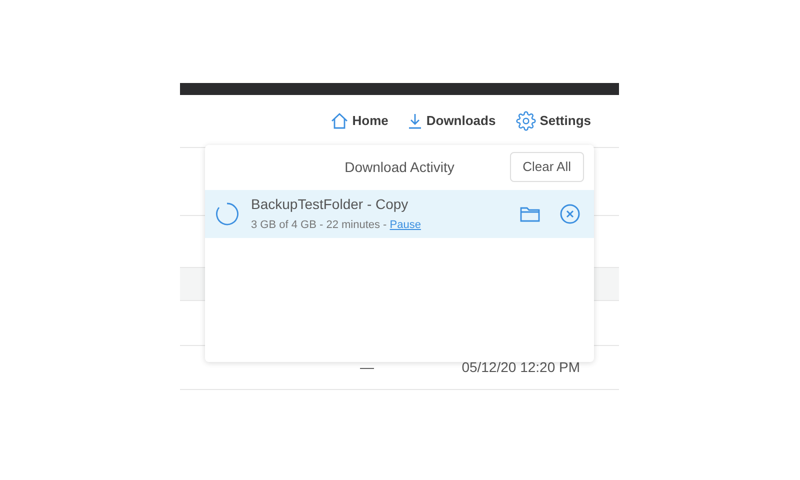  Describe the element at coordinates (336, 226) in the screenshot. I see `progress-text: 3 GB of 4 GB - 22 minutes - Pause` at that location.